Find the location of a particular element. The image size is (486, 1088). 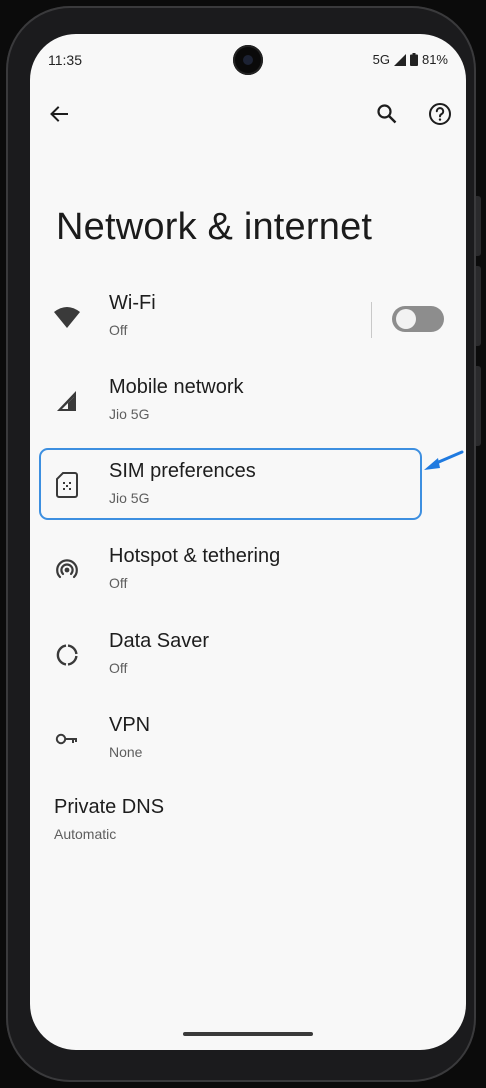

wifi-title: Wi-Fi is located at coordinates (132, 303).